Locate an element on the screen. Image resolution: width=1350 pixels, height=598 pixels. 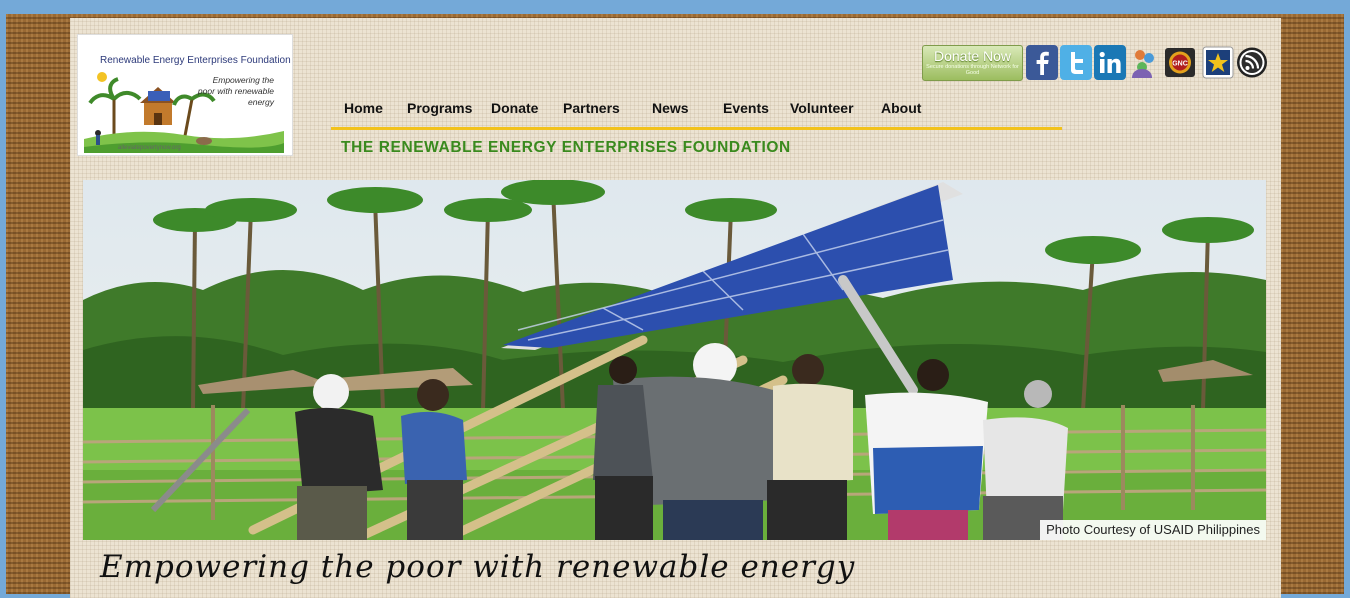
donate-now-label: Donate Now is located at coordinates (972, 56).